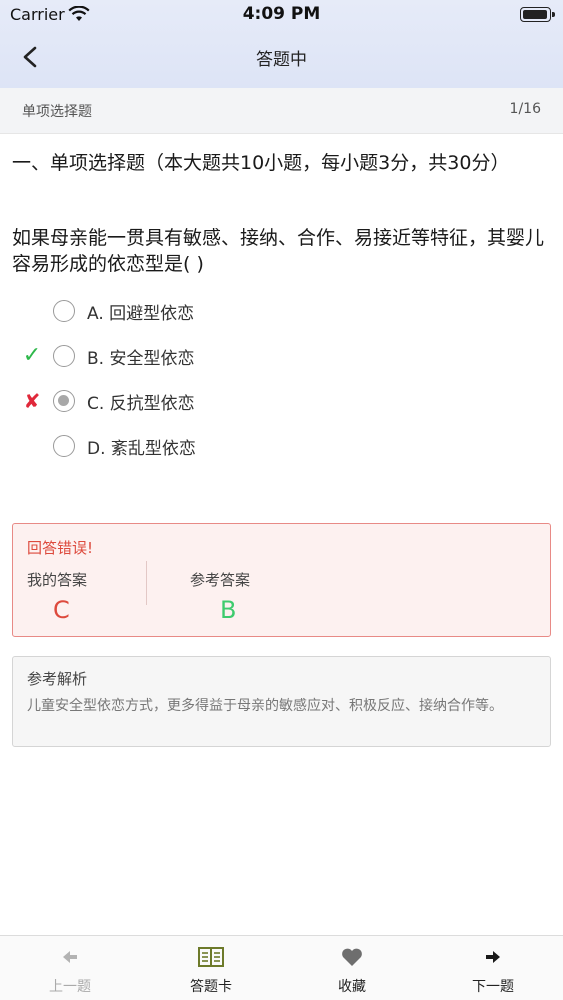  Describe the element at coordinates (220, 357) in the screenshot. I see `option-b: ✓ B. 安全型依恋` at that location.